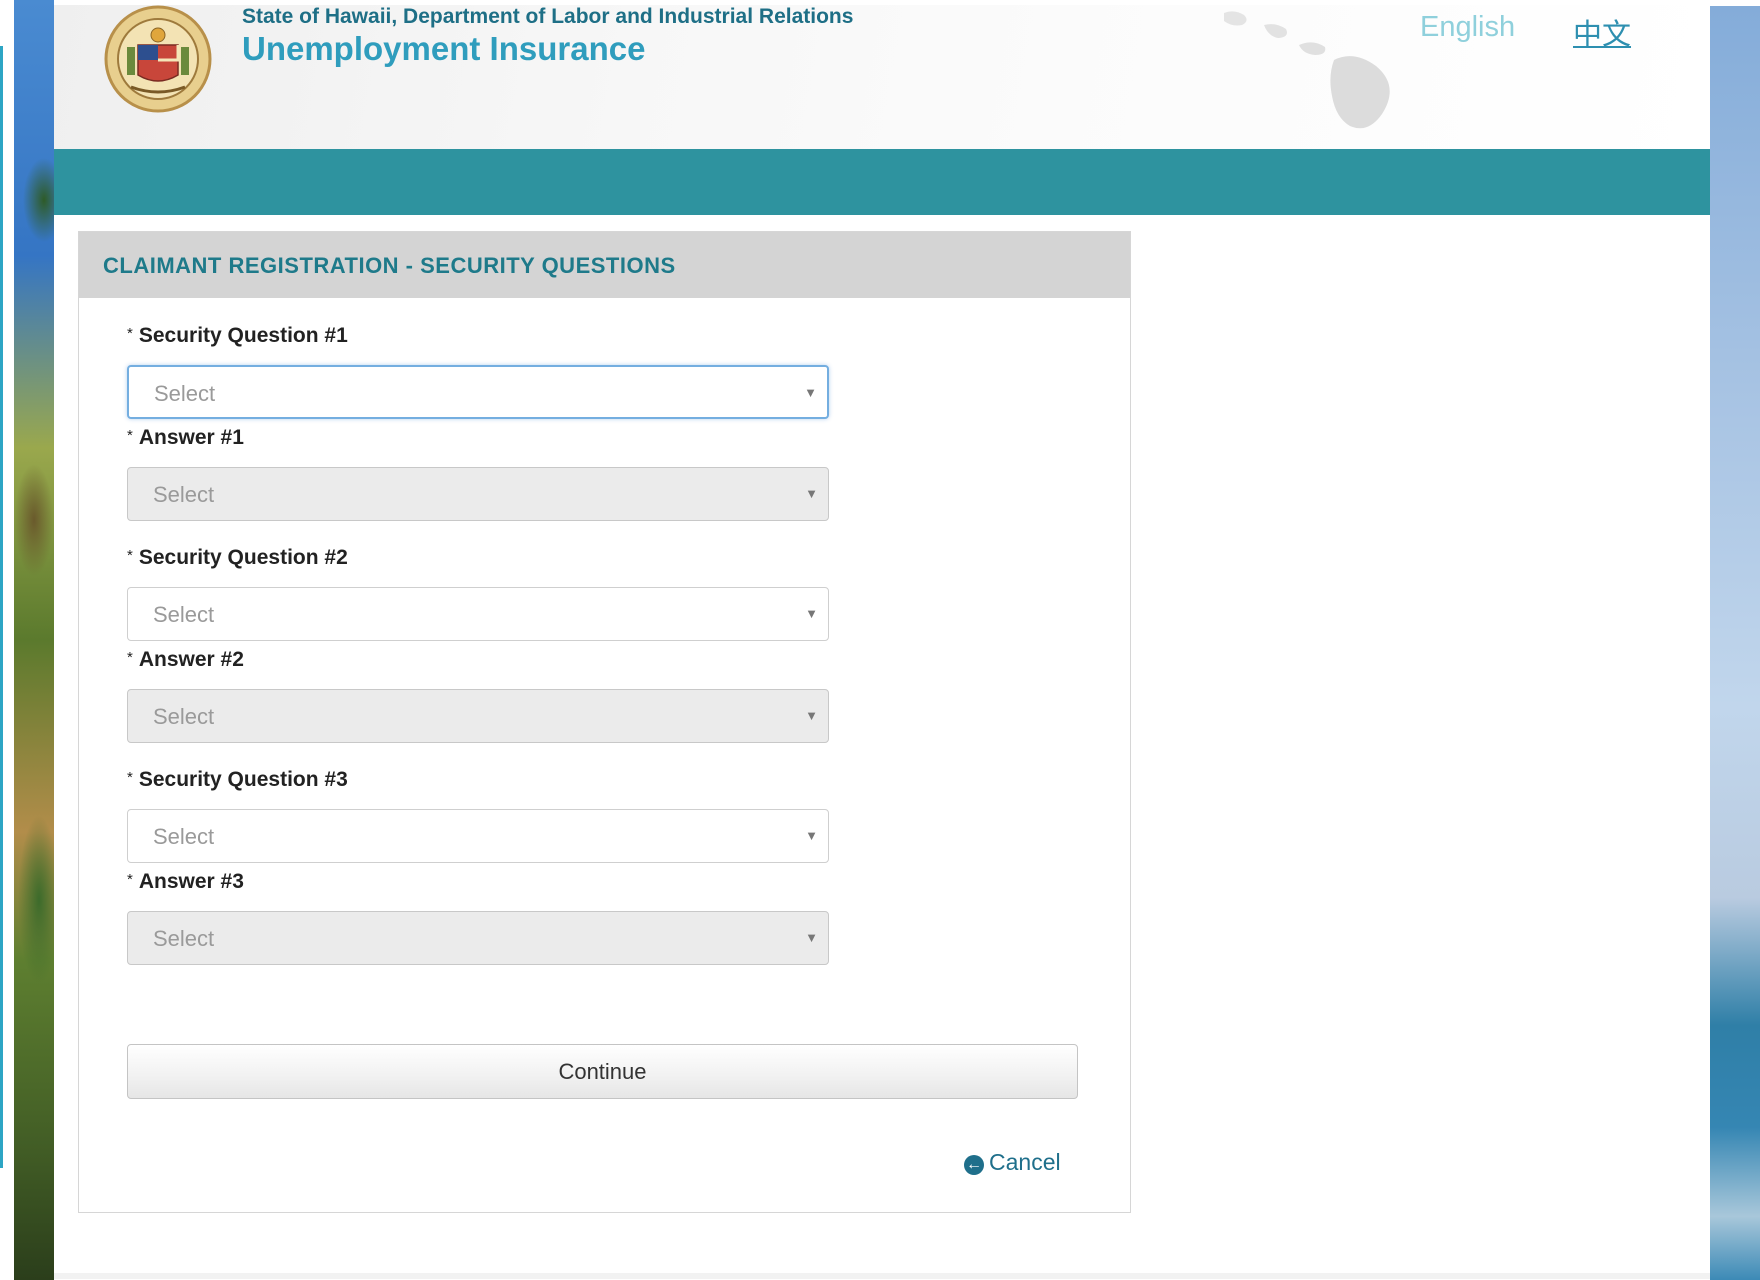 The image size is (1760, 1280). I want to click on security-question-2-label: * Security Question #2, so click(237, 558).